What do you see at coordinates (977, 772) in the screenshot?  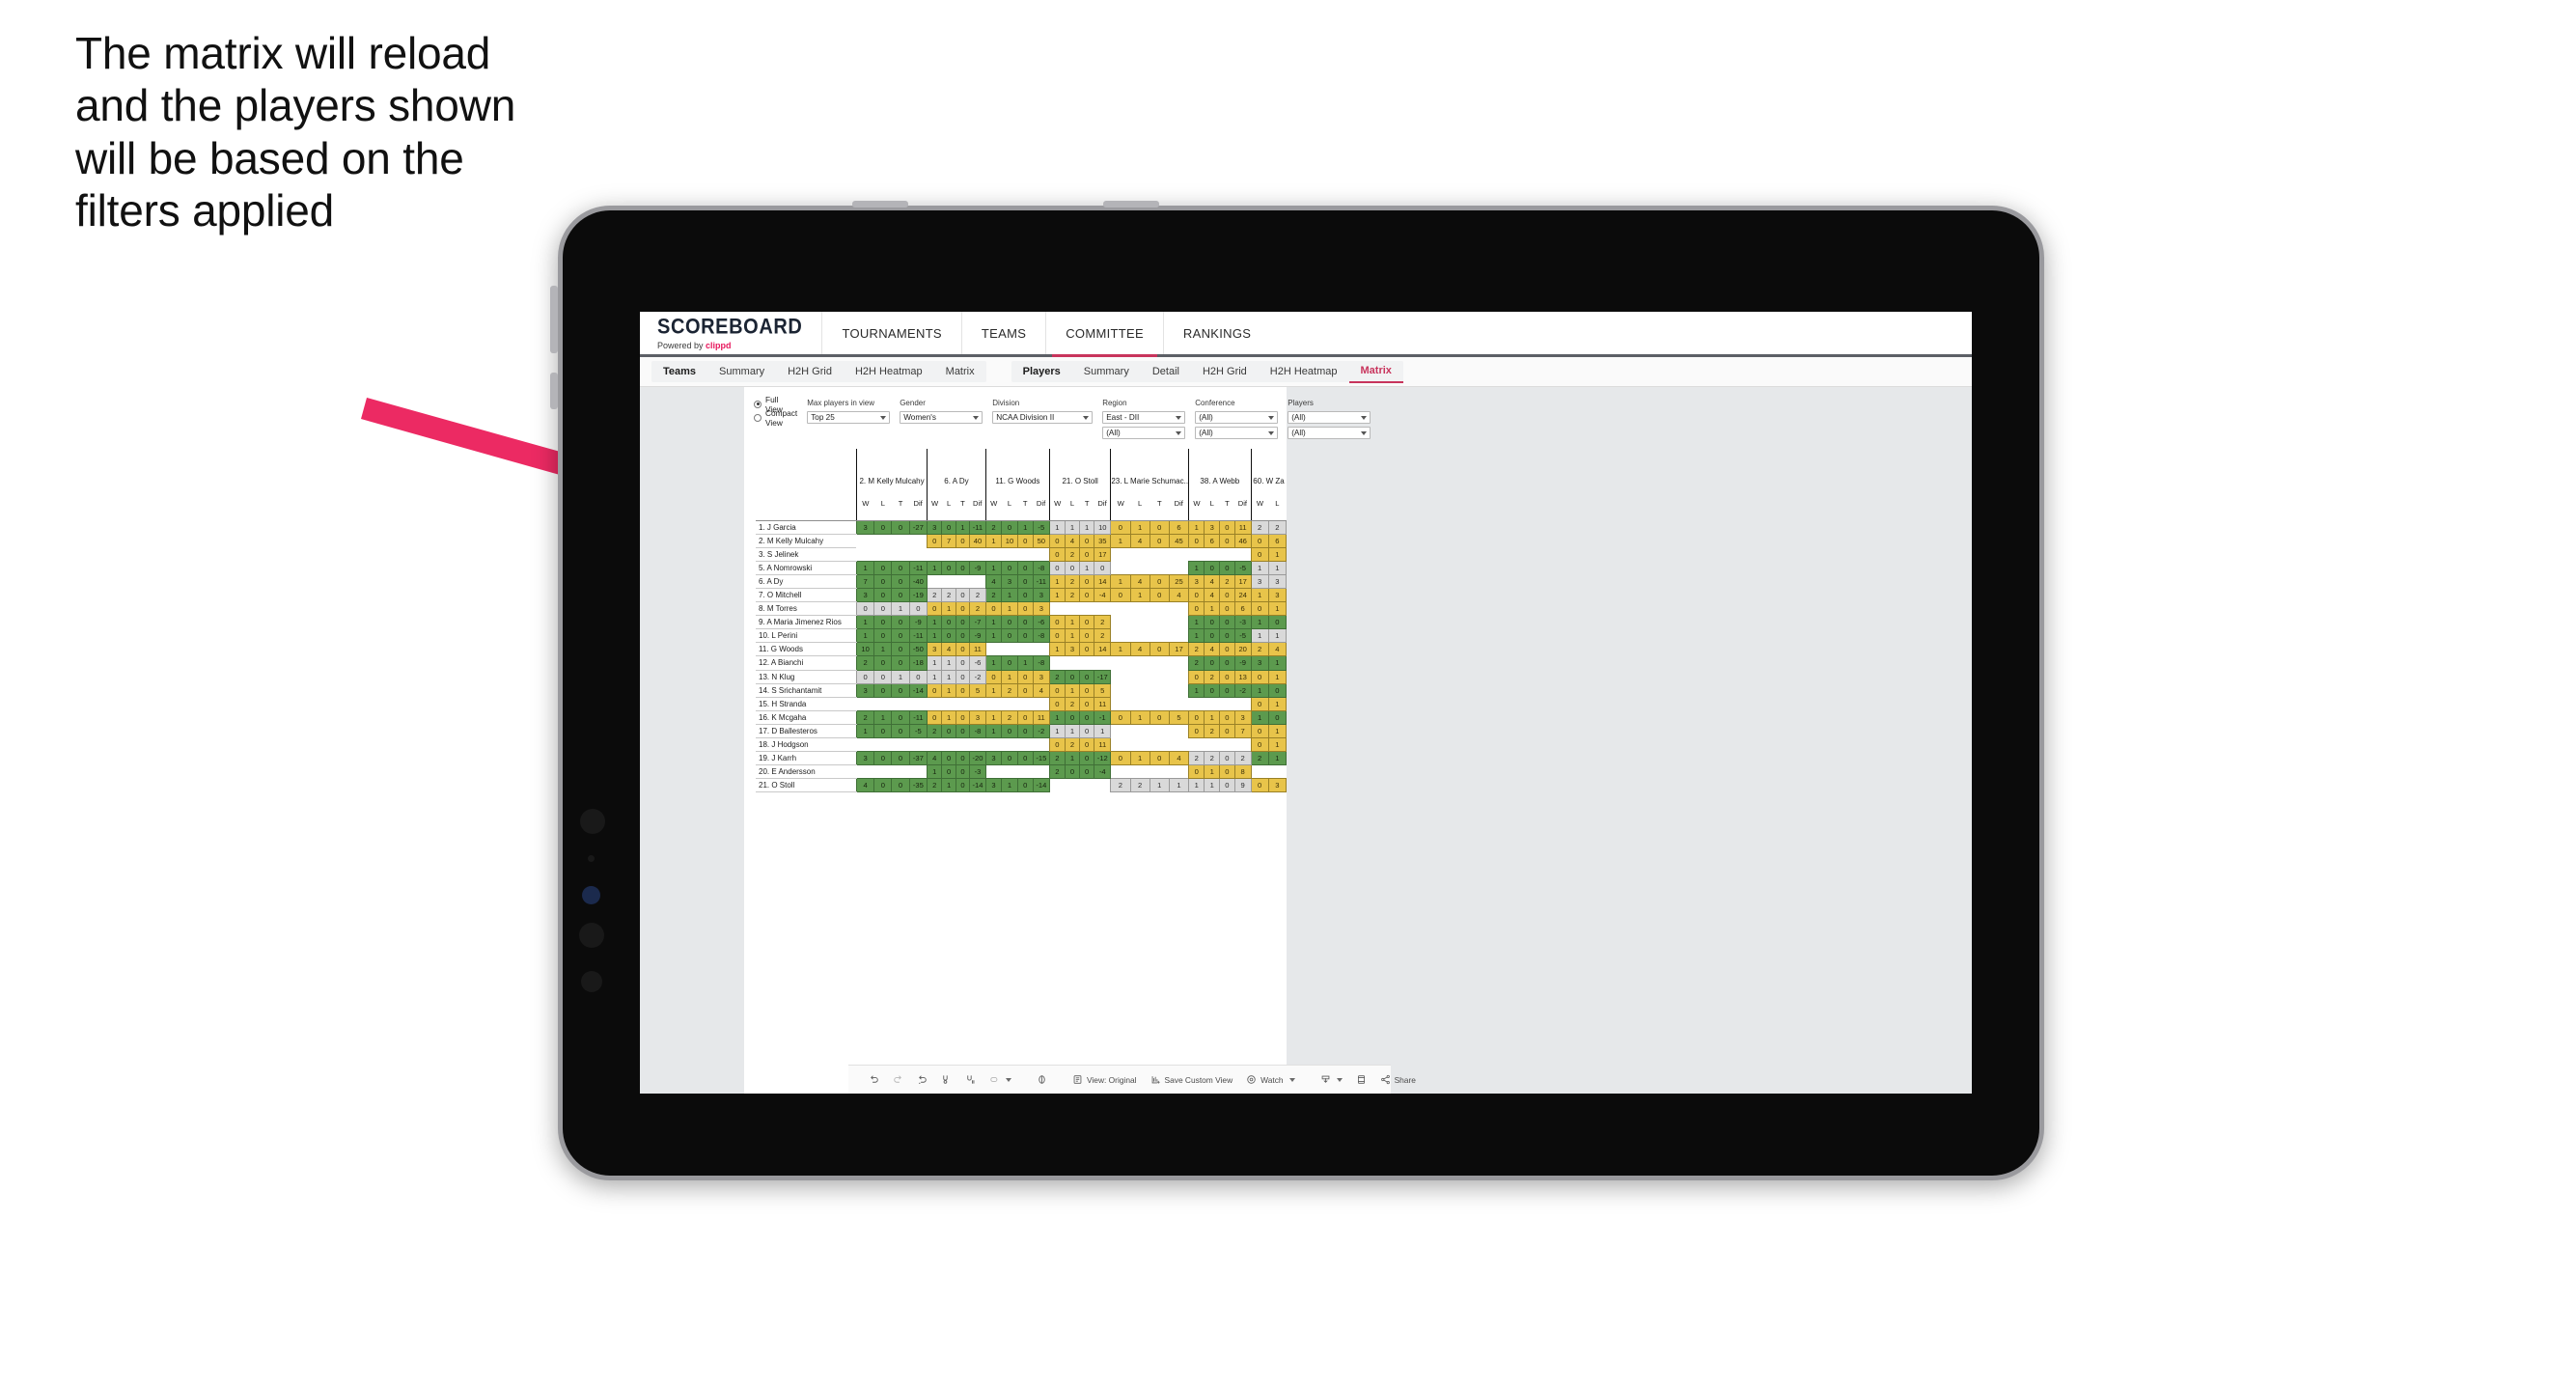 I see `matrix-cell: -3` at bounding box center [977, 772].